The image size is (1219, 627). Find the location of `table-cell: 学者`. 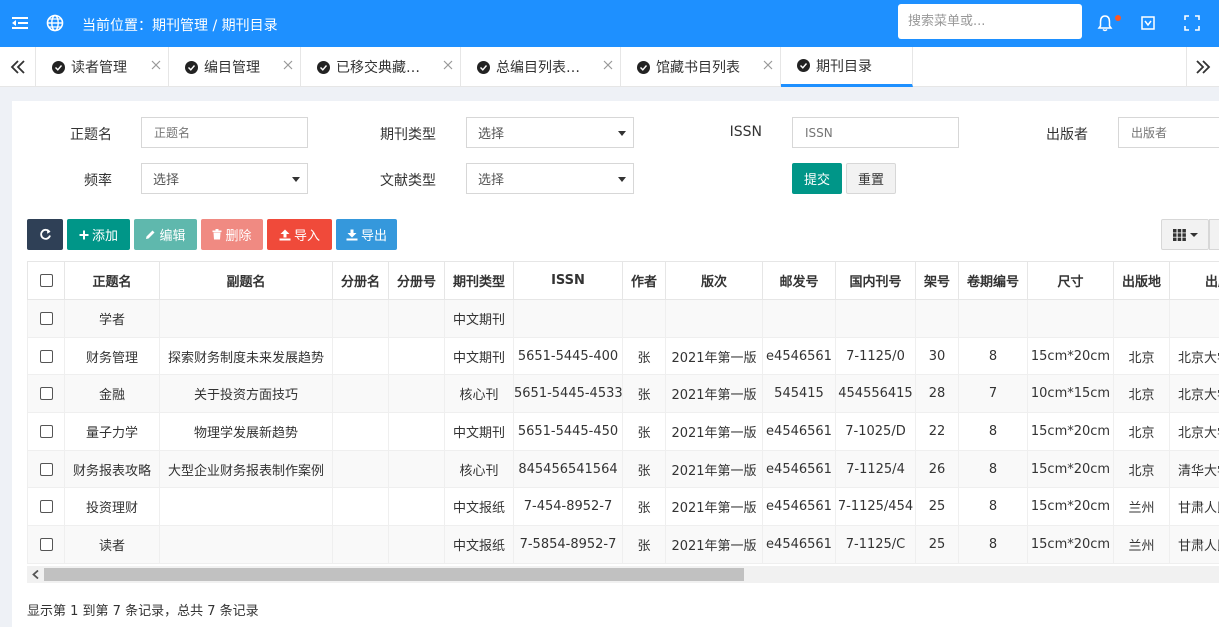

table-cell: 学者 is located at coordinates (112, 318).